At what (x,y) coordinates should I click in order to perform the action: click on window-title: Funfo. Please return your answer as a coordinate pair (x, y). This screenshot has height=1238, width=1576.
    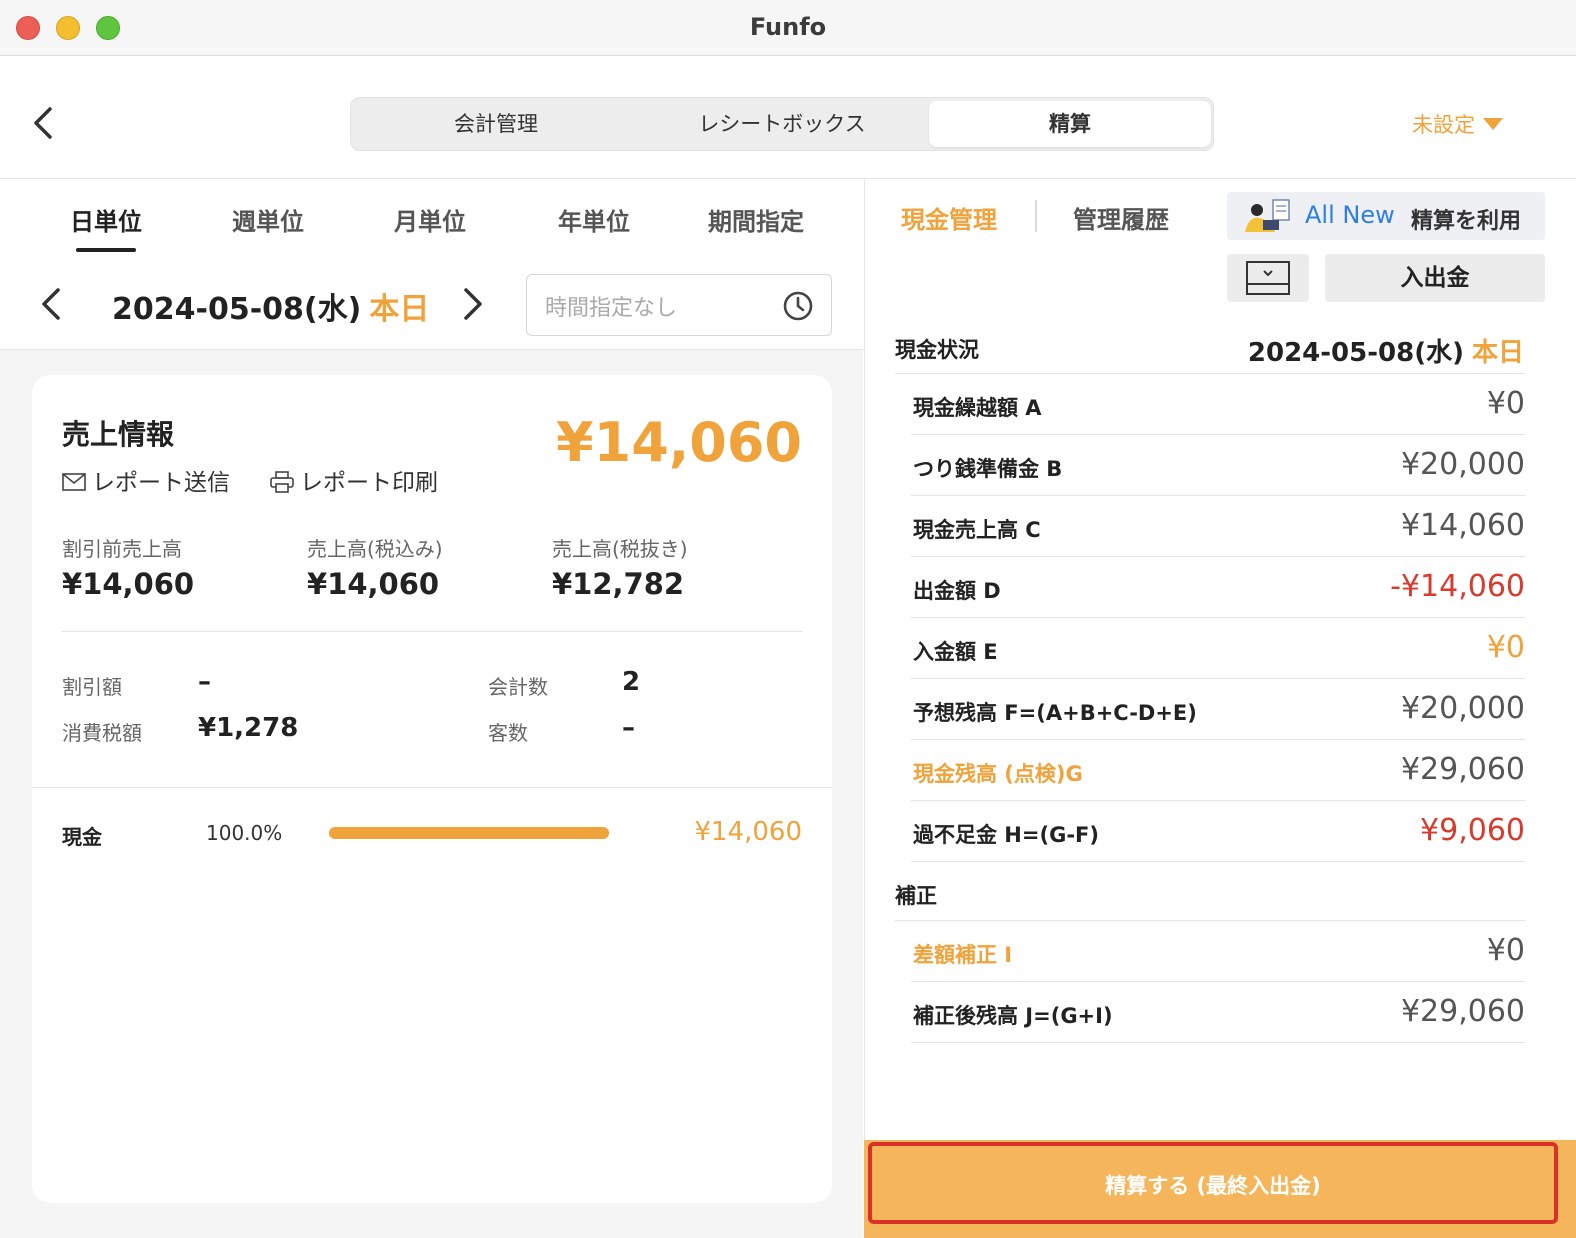
    Looking at the image, I should click on (788, 27).